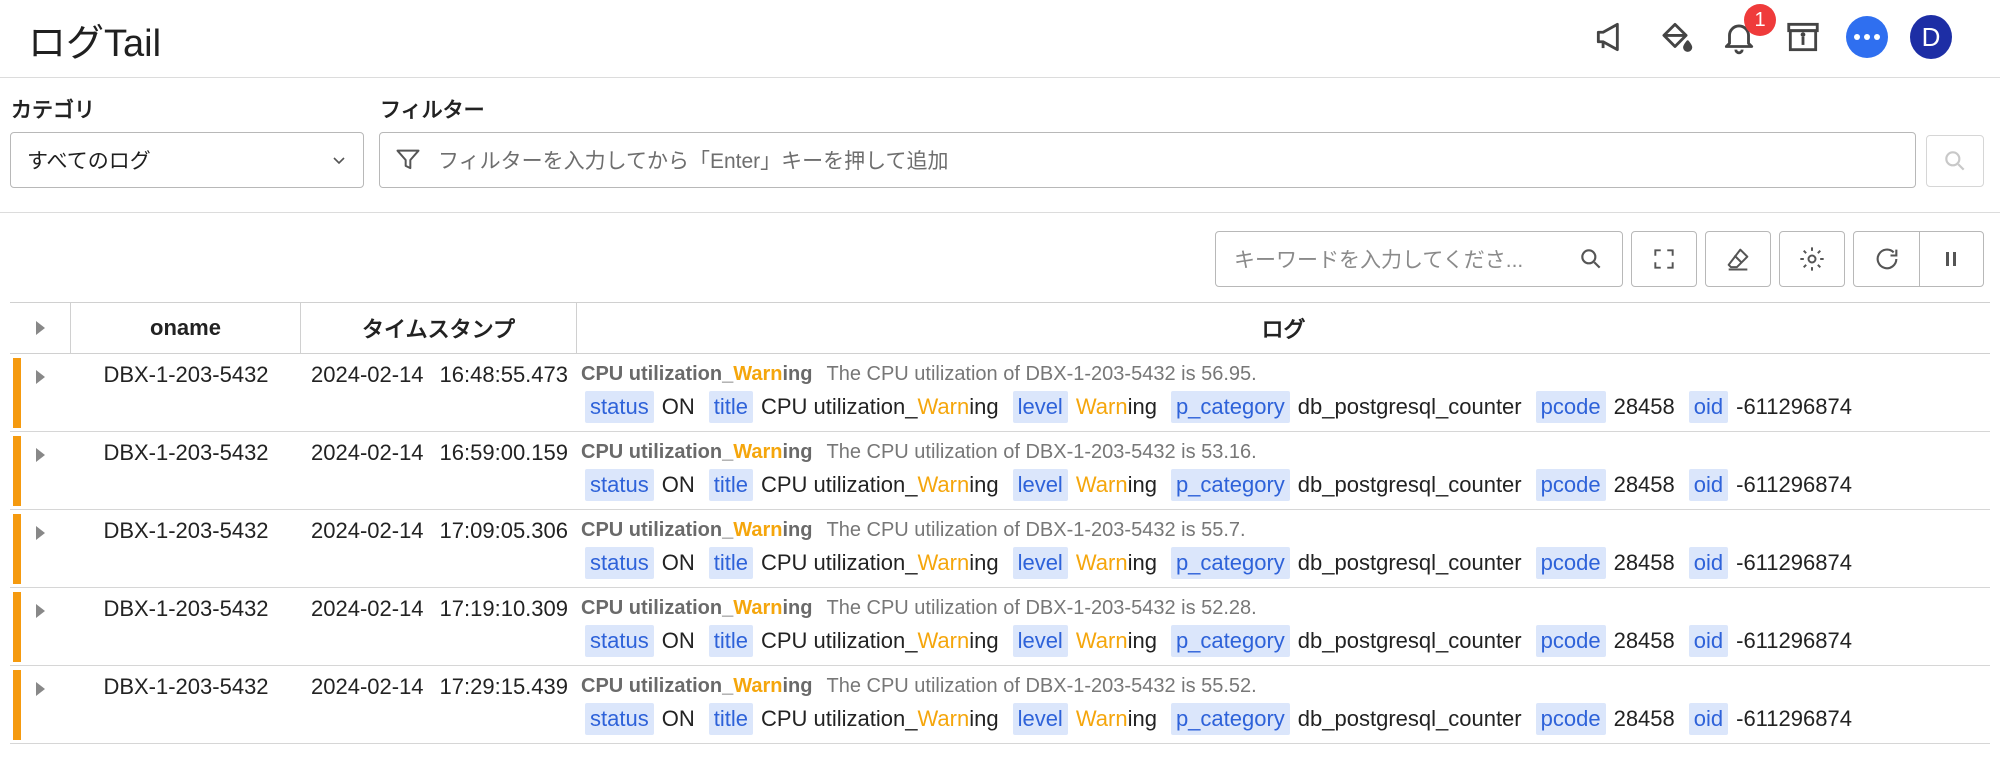  Describe the element at coordinates (439, 704) in the screenshot. I see `timestamp-cell: 2024-02-14 17:29:15.439` at that location.